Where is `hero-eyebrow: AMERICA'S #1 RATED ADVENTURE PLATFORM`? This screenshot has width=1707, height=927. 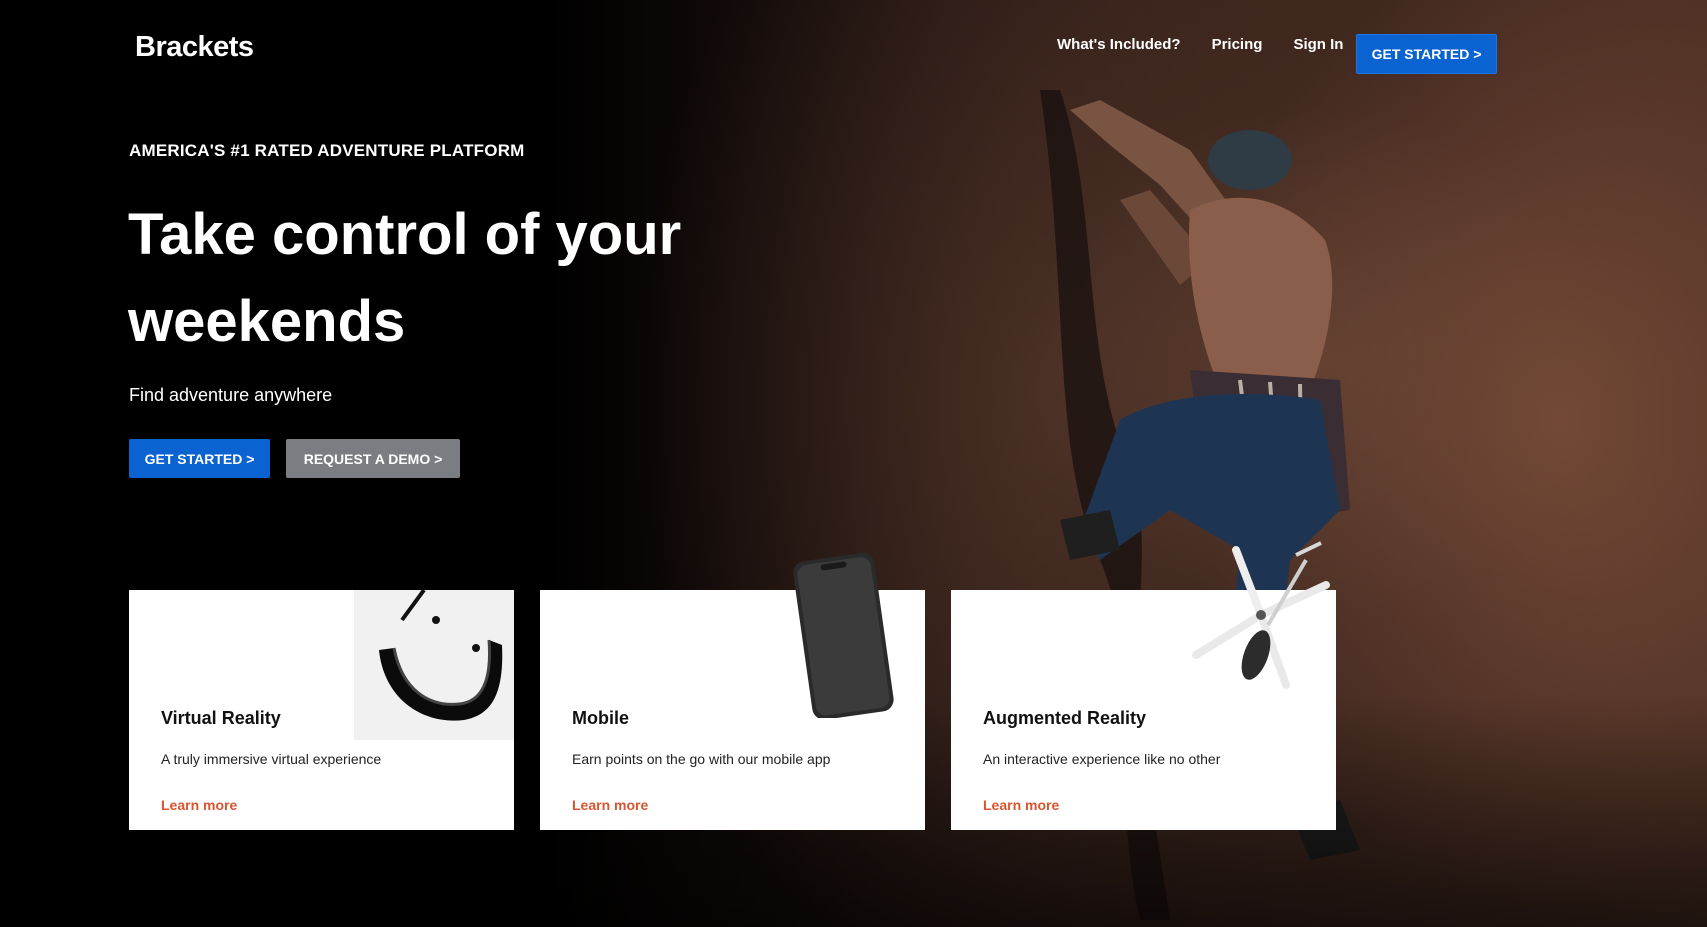
hero-eyebrow: AMERICA'S #1 RATED ADVENTURE PLATFORM is located at coordinates (327, 150).